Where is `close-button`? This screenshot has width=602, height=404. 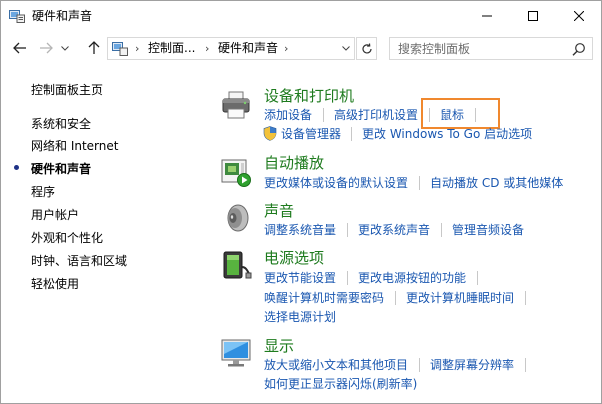
close-button is located at coordinates (578, 16).